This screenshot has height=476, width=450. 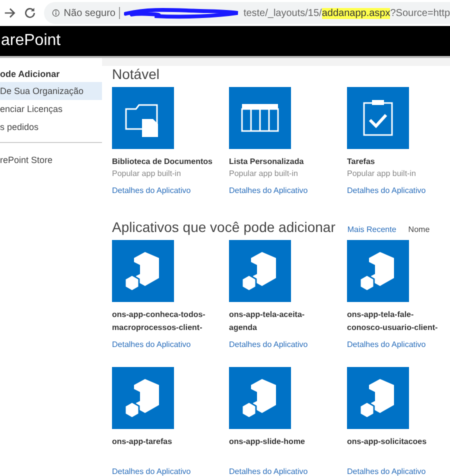 What do you see at coordinates (136, 74) in the screenshot?
I see `section-heading: Notável` at bounding box center [136, 74].